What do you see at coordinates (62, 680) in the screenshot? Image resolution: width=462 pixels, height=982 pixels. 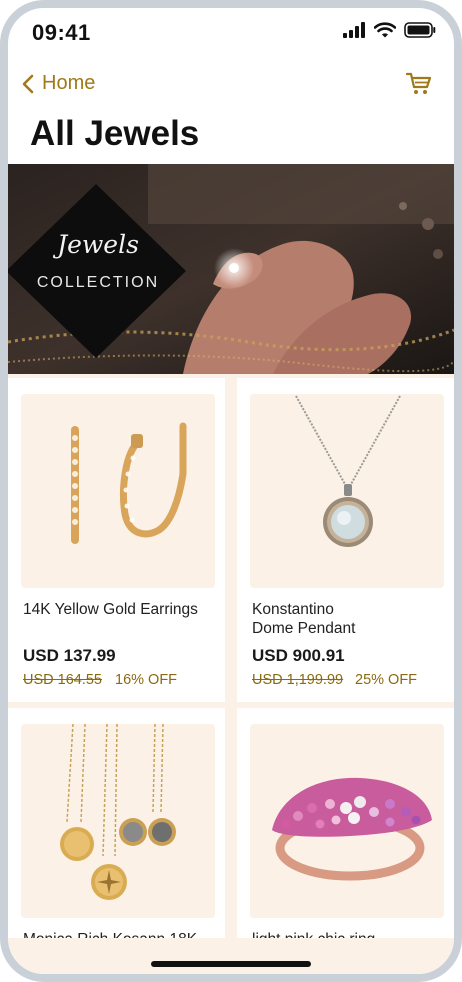 I see `product-old-price: USD 164.55` at bounding box center [62, 680].